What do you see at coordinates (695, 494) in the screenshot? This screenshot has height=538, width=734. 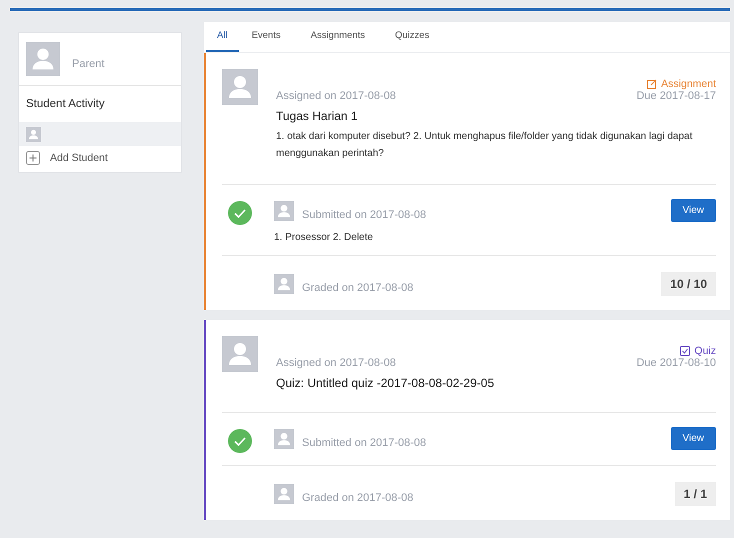 I see `score-badge: 1 / 1` at bounding box center [695, 494].